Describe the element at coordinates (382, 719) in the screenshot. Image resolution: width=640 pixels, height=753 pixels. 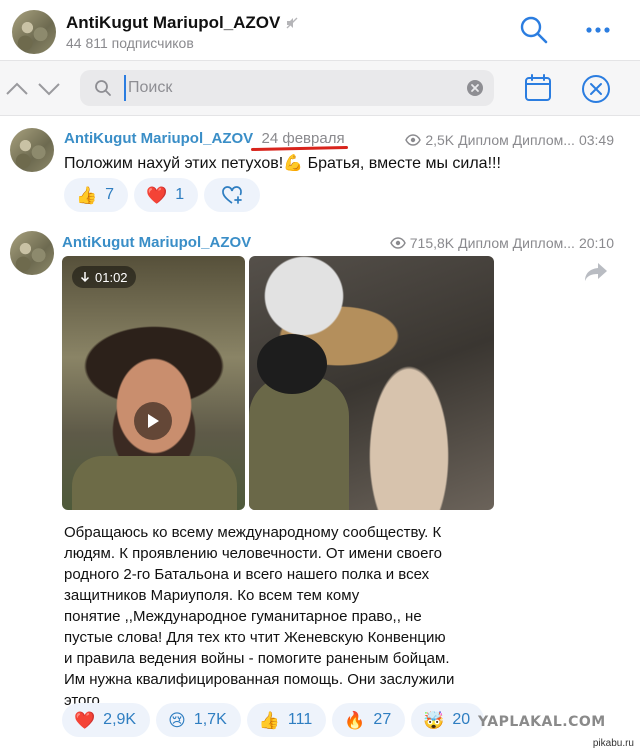
I see `reaction-count: 27` at that location.